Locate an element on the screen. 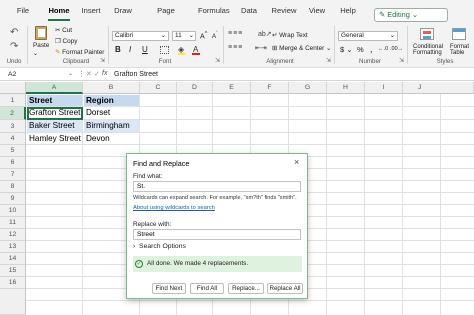  conditional-formatting-button: Conditional Formatting is located at coordinates (428, 50).